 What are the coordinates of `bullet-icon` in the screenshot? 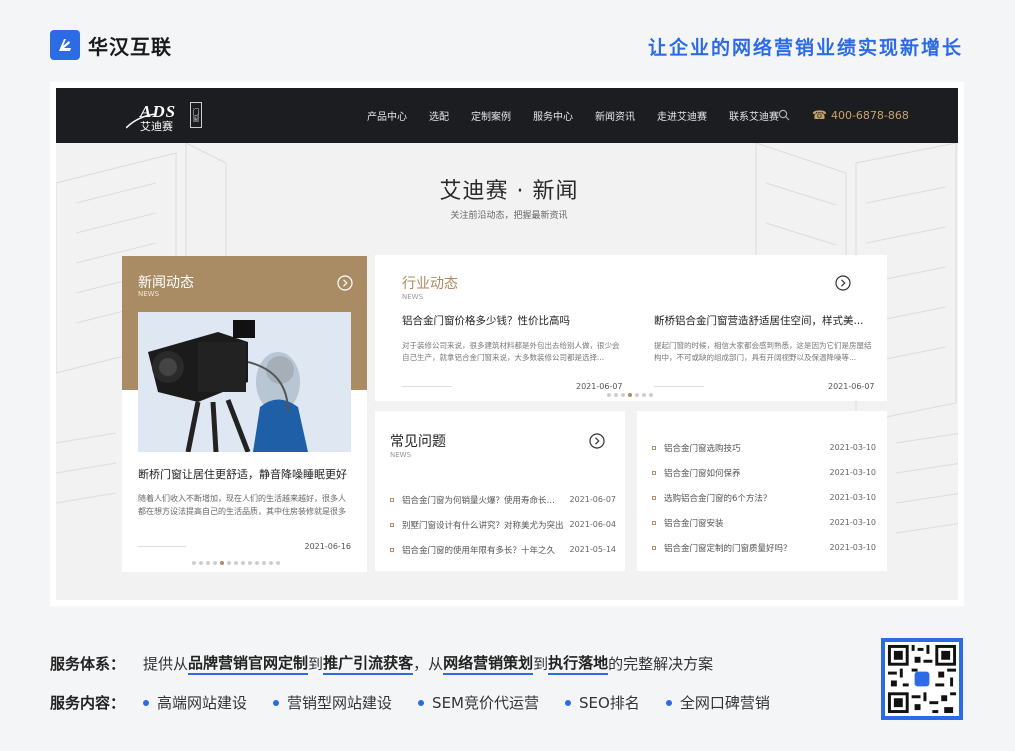 It's located at (654, 497).